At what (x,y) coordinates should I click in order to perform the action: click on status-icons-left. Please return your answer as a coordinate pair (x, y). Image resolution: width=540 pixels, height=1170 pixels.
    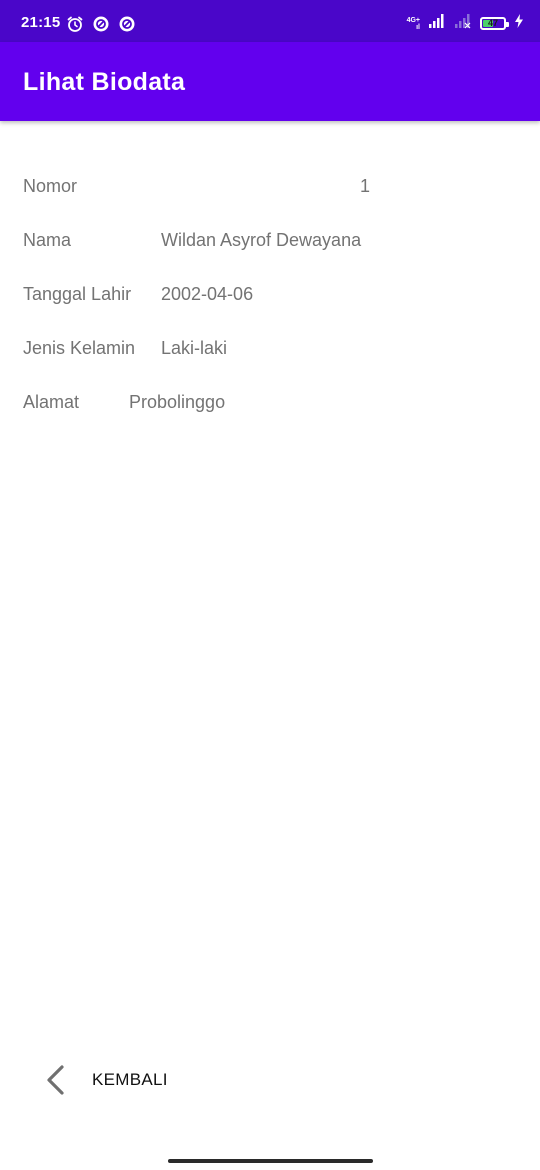
    Looking at the image, I should click on (101, 26).